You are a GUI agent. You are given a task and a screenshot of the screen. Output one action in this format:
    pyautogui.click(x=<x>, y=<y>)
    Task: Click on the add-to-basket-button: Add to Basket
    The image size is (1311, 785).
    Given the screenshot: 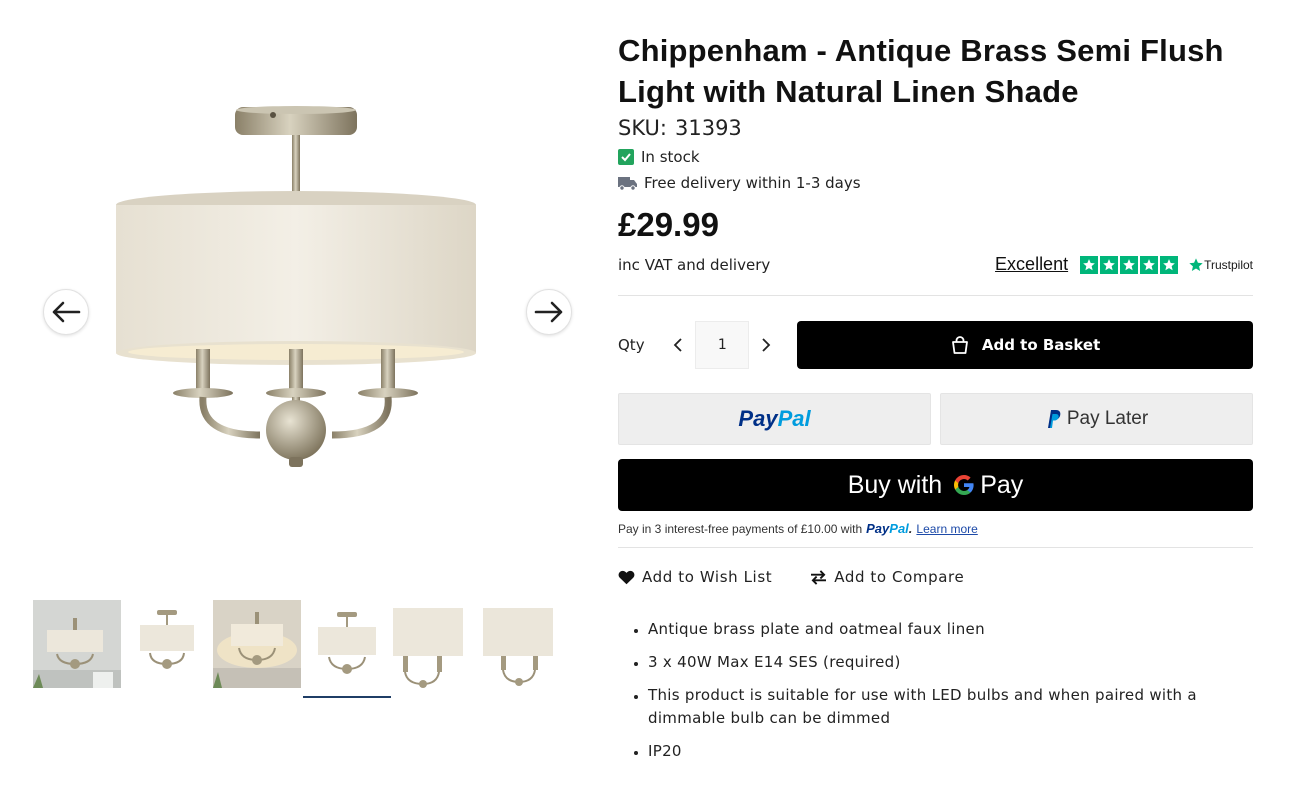 What is the action you would take?
    pyautogui.click(x=1025, y=345)
    